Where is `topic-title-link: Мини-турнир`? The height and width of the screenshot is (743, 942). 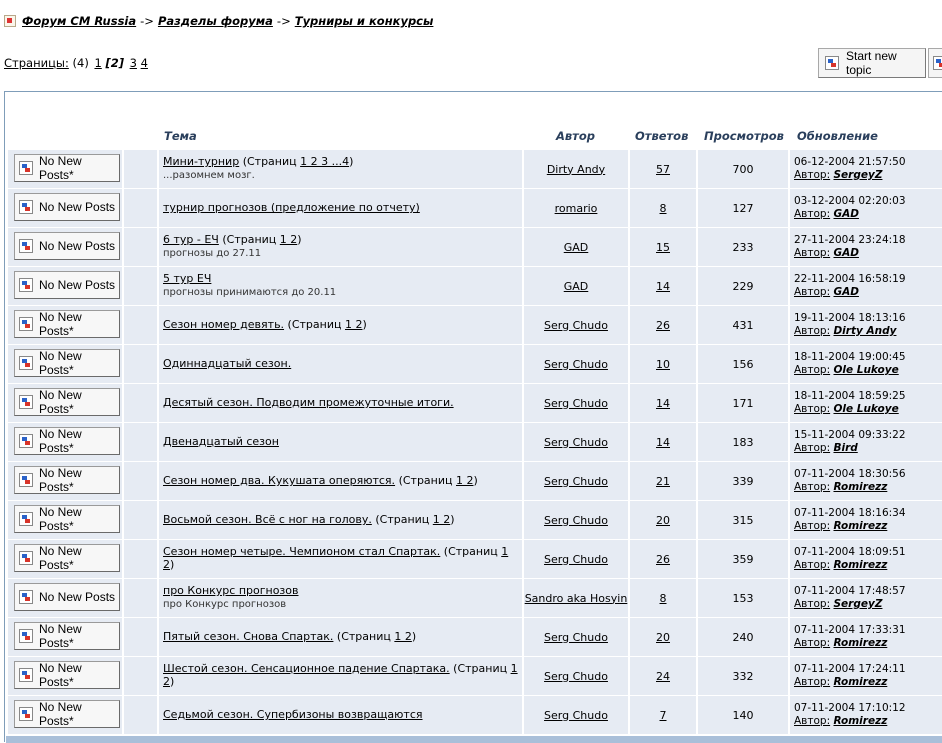
topic-title-link: Мини-турнир is located at coordinates (201, 161).